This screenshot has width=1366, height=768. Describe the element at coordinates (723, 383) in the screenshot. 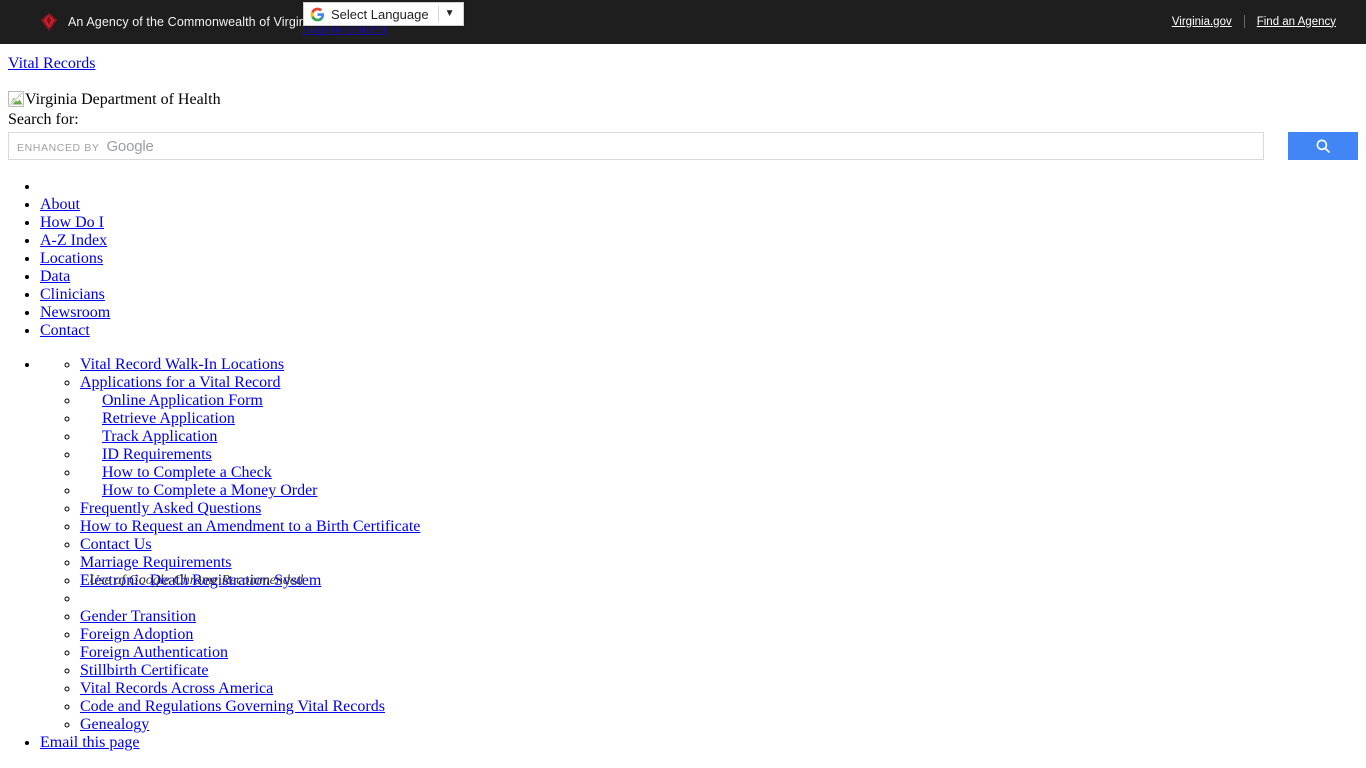

I see `section-nav-item: Applications for a Vital Record` at that location.